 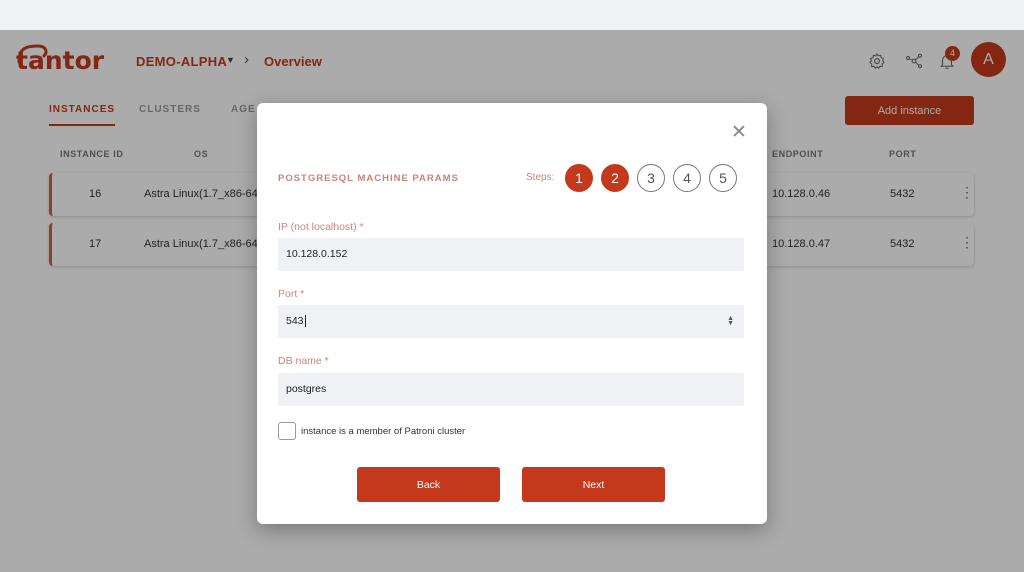 What do you see at coordinates (511, 321) in the screenshot?
I see `port-field: 543 ▲ ▼` at bounding box center [511, 321].